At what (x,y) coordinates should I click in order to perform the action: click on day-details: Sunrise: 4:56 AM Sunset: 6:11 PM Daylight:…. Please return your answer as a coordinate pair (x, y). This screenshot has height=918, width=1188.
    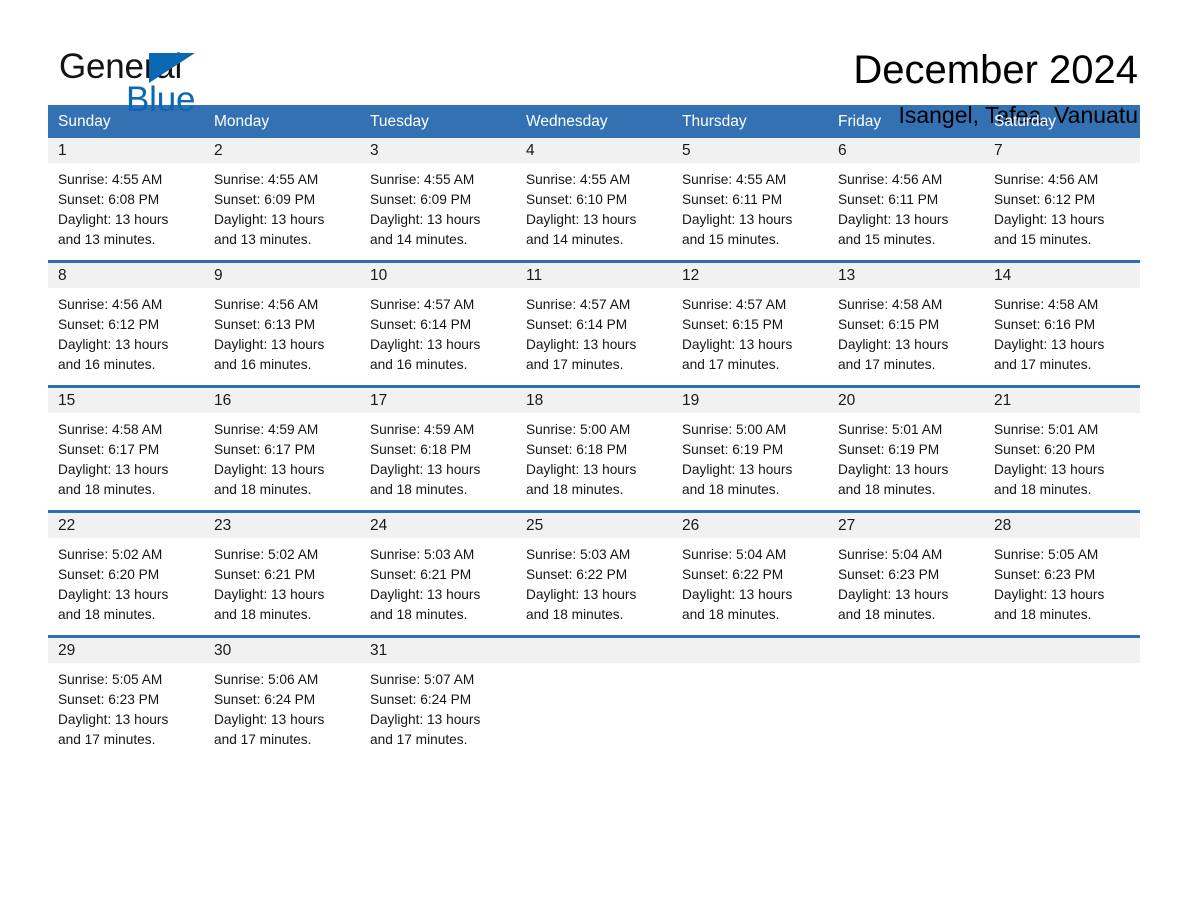
    Looking at the image, I should click on (906, 206).